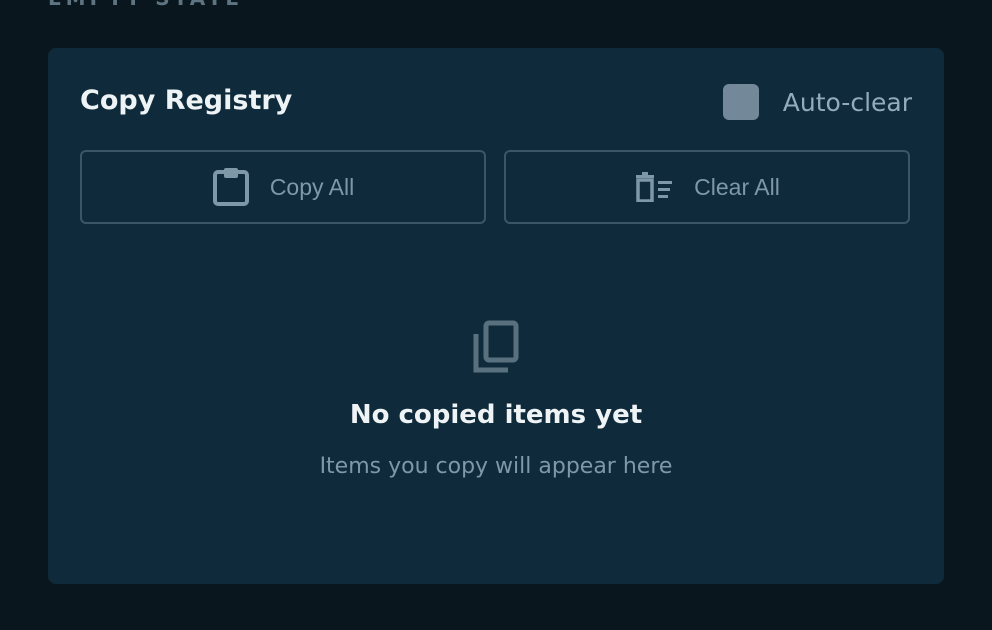  I want to click on autoclear-label: Auto-clear, so click(847, 102).